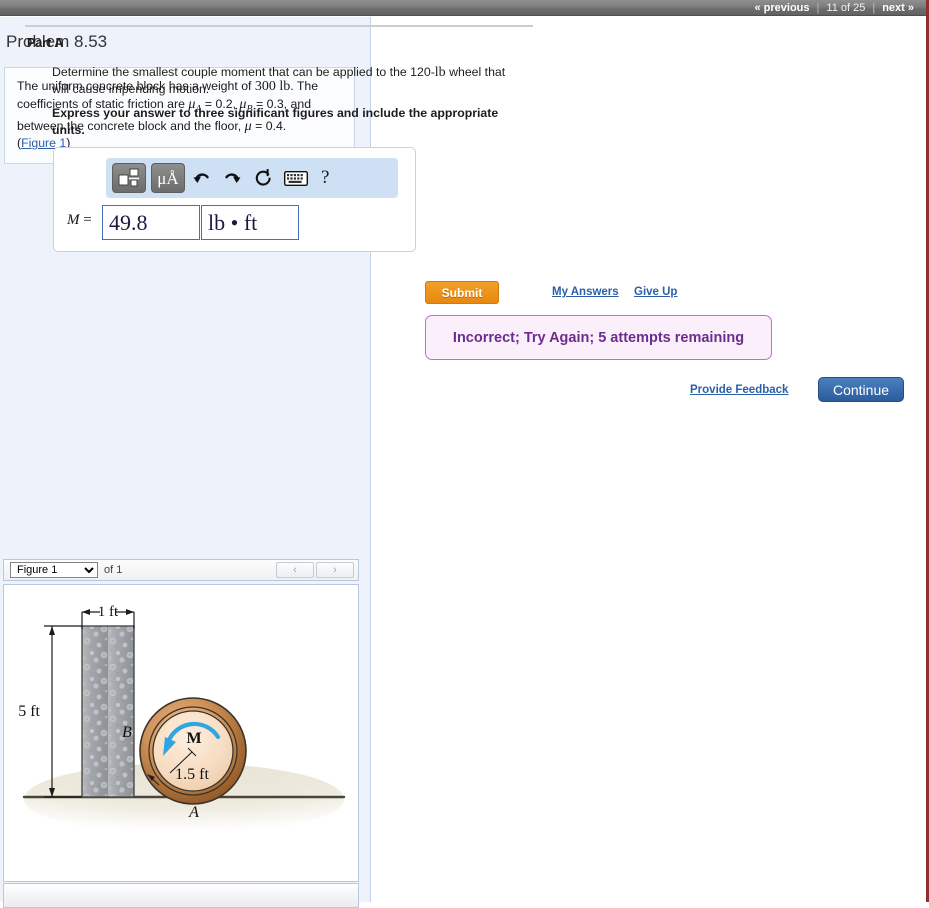 Image resolution: width=929 pixels, height=908 pixels. Describe the element at coordinates (54, 570) in the screenshot. I see `figure-select: Figure 1` at that location.